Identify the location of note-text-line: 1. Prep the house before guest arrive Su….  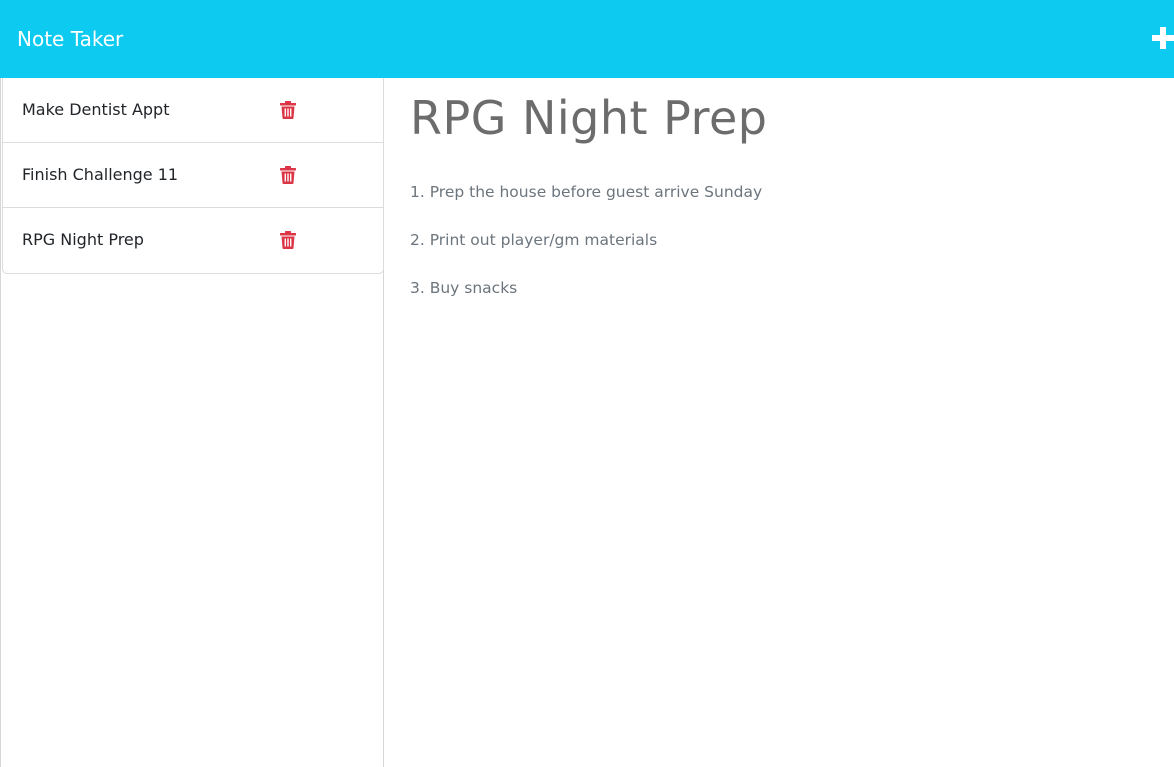
(586, 192).